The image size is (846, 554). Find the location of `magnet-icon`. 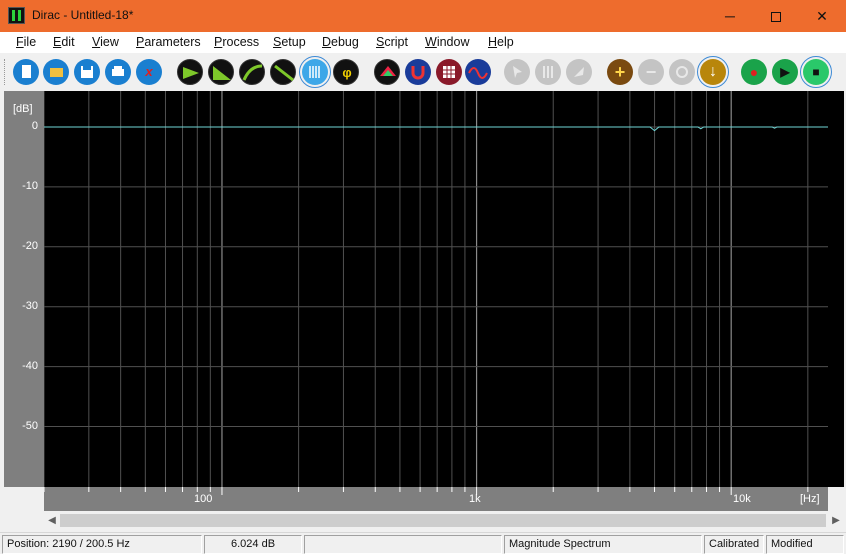

magnet-icon is located at coordinates (418, 73).